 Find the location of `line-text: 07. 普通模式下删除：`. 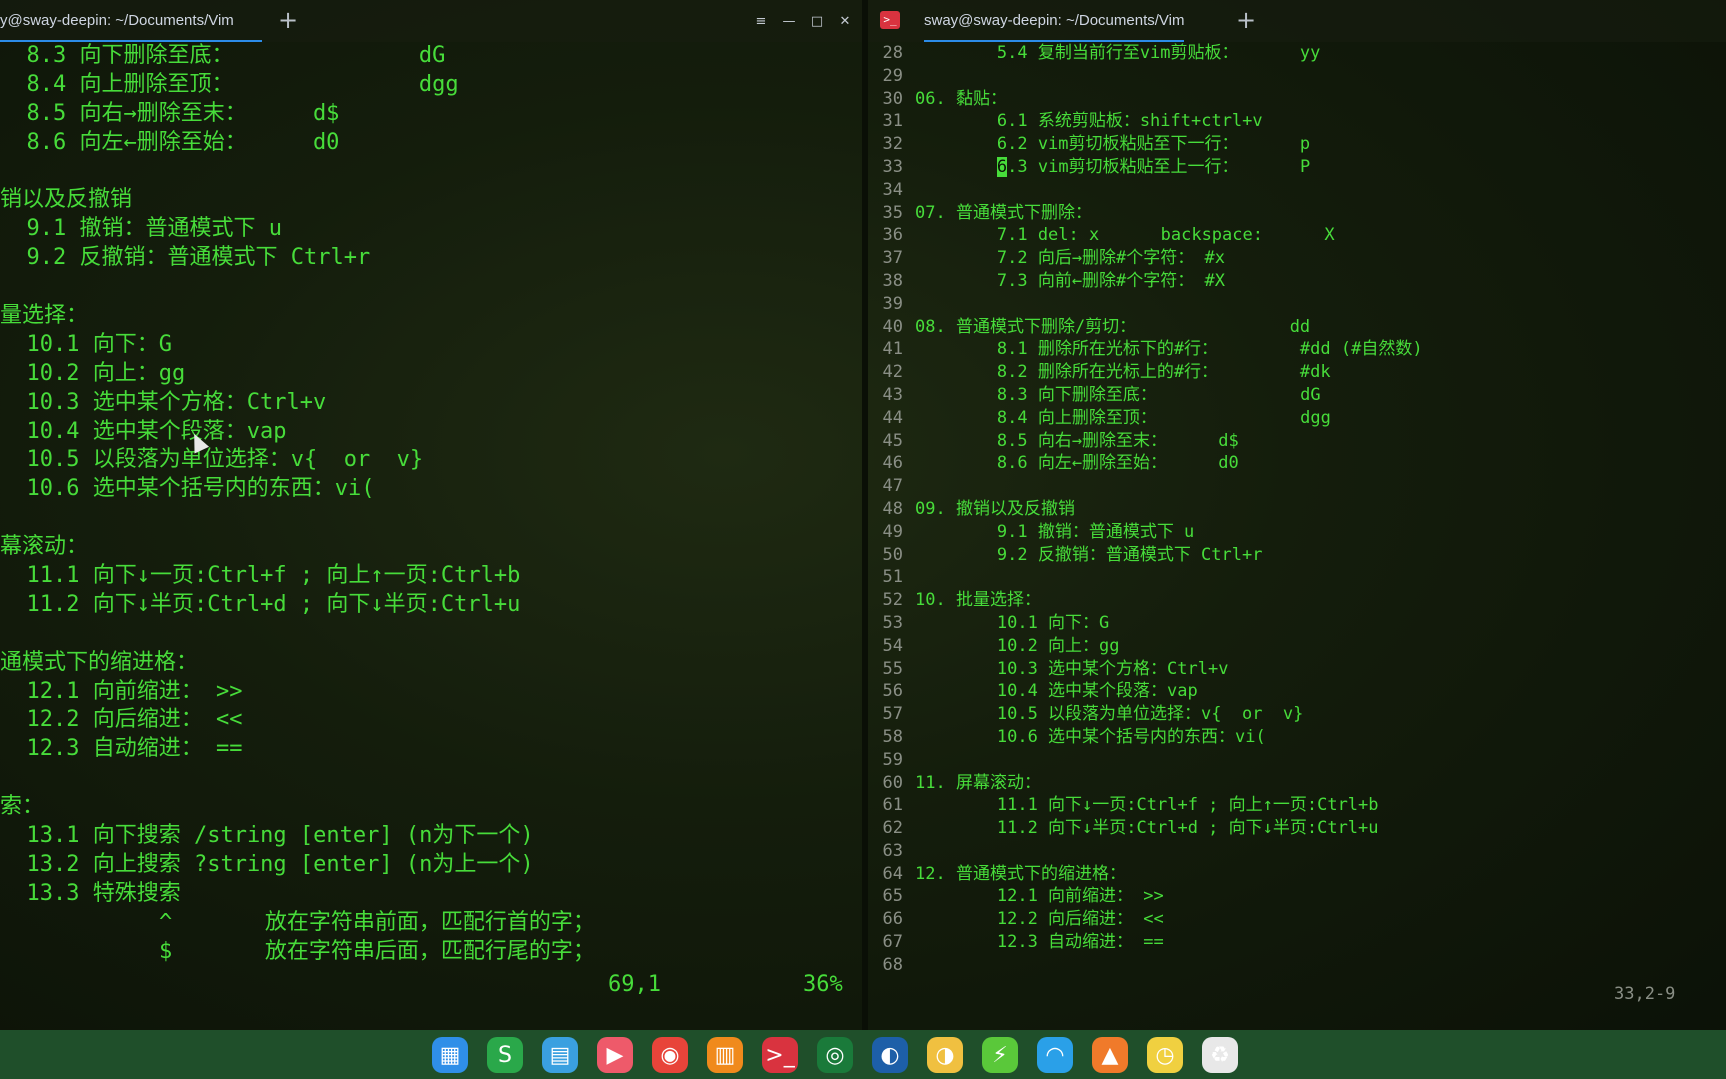

line-text: 07. 普通模式下删除： is located at coordinates (1003, 212).